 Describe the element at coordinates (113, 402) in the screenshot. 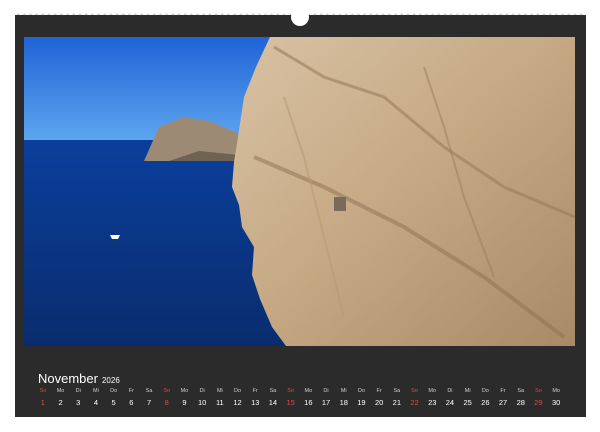

I see `day-number: 5` at that location.